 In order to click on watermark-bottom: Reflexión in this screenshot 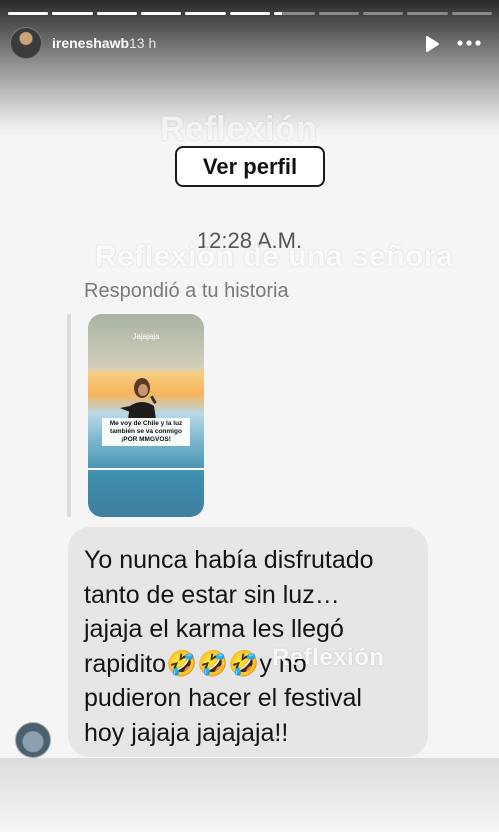, I will do `click(328, 657)`.